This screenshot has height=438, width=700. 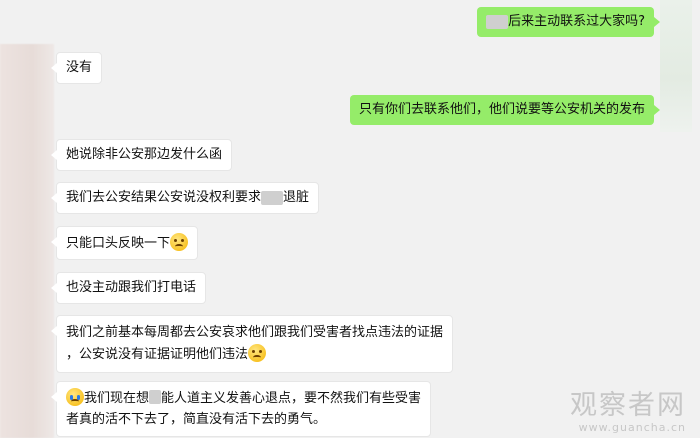 What do you see at coordinates (117, 398) in the screenshot?
I see `message-text: 我们现在想` at bounding box center [117, 398].